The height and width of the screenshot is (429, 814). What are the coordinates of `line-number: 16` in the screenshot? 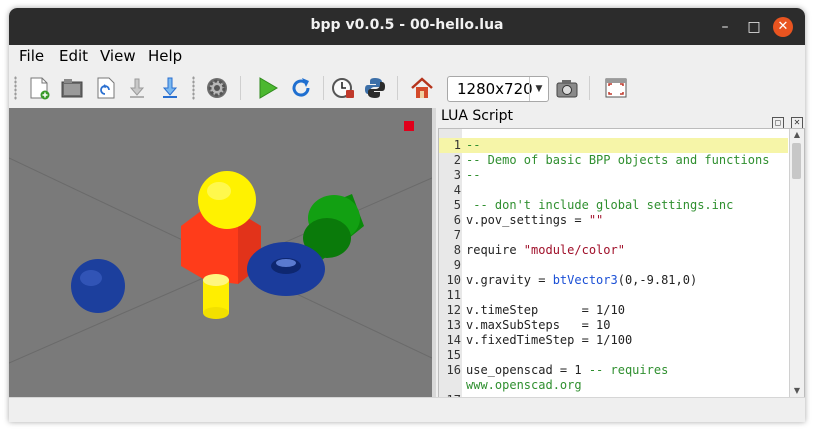 It's located at (453, 370).